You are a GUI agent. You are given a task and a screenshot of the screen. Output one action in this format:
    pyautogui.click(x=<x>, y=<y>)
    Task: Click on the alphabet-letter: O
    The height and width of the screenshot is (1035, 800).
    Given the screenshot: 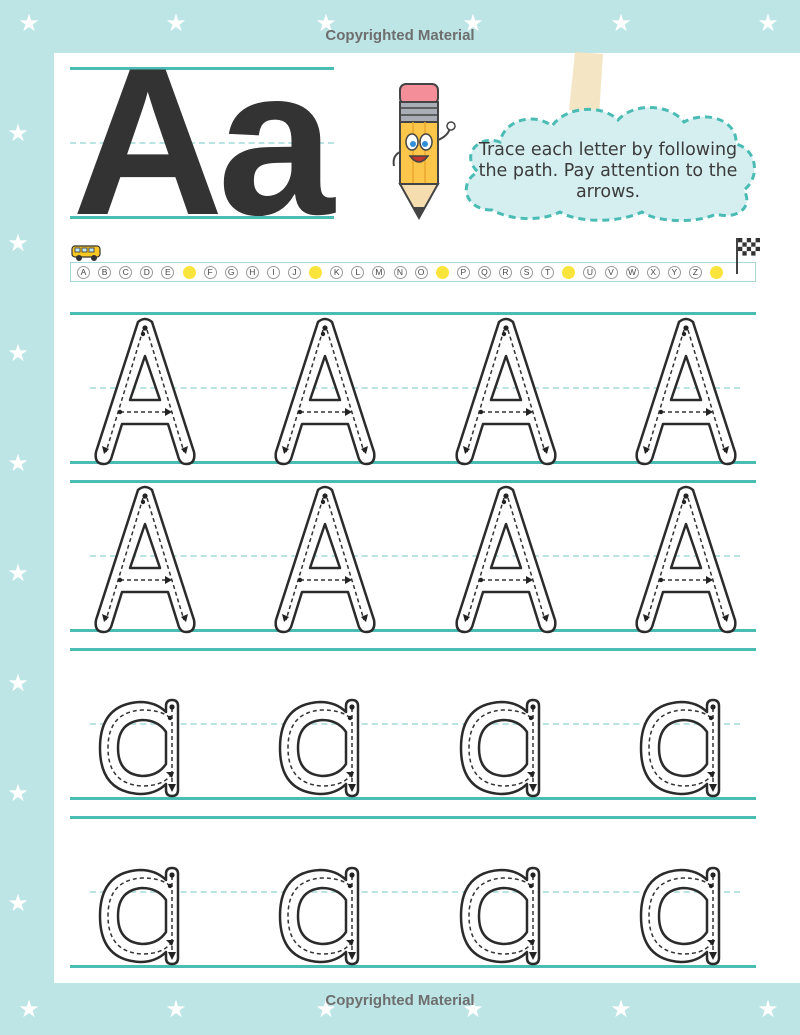 What is the action you would take?
    pyautogui.click(x=421, y=272)
    